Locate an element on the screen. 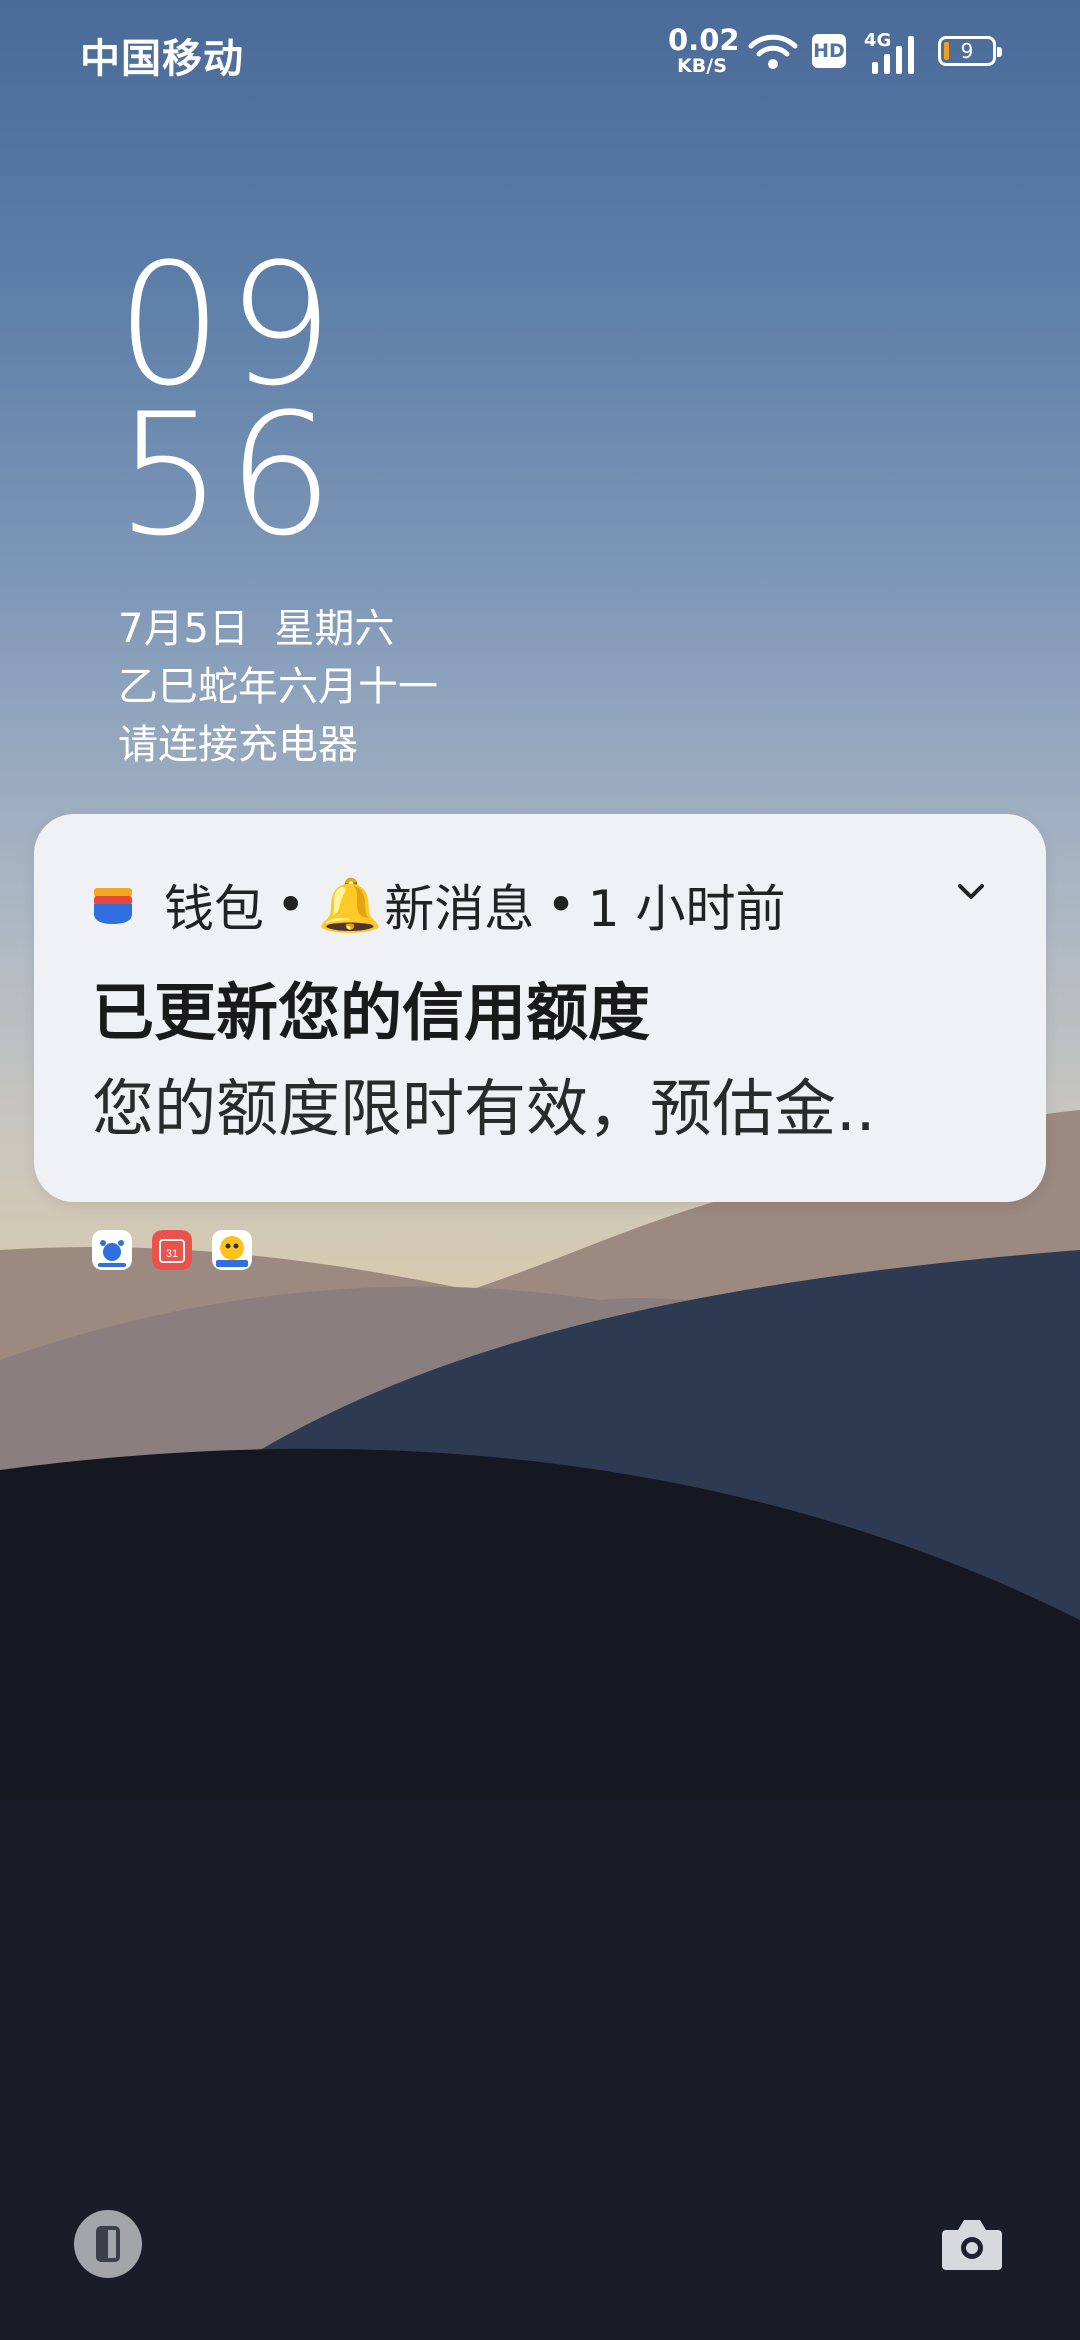 This screenshot has width=1080, height=2340. carrier-label: 中国移动 is located at coordinates (162, 59).